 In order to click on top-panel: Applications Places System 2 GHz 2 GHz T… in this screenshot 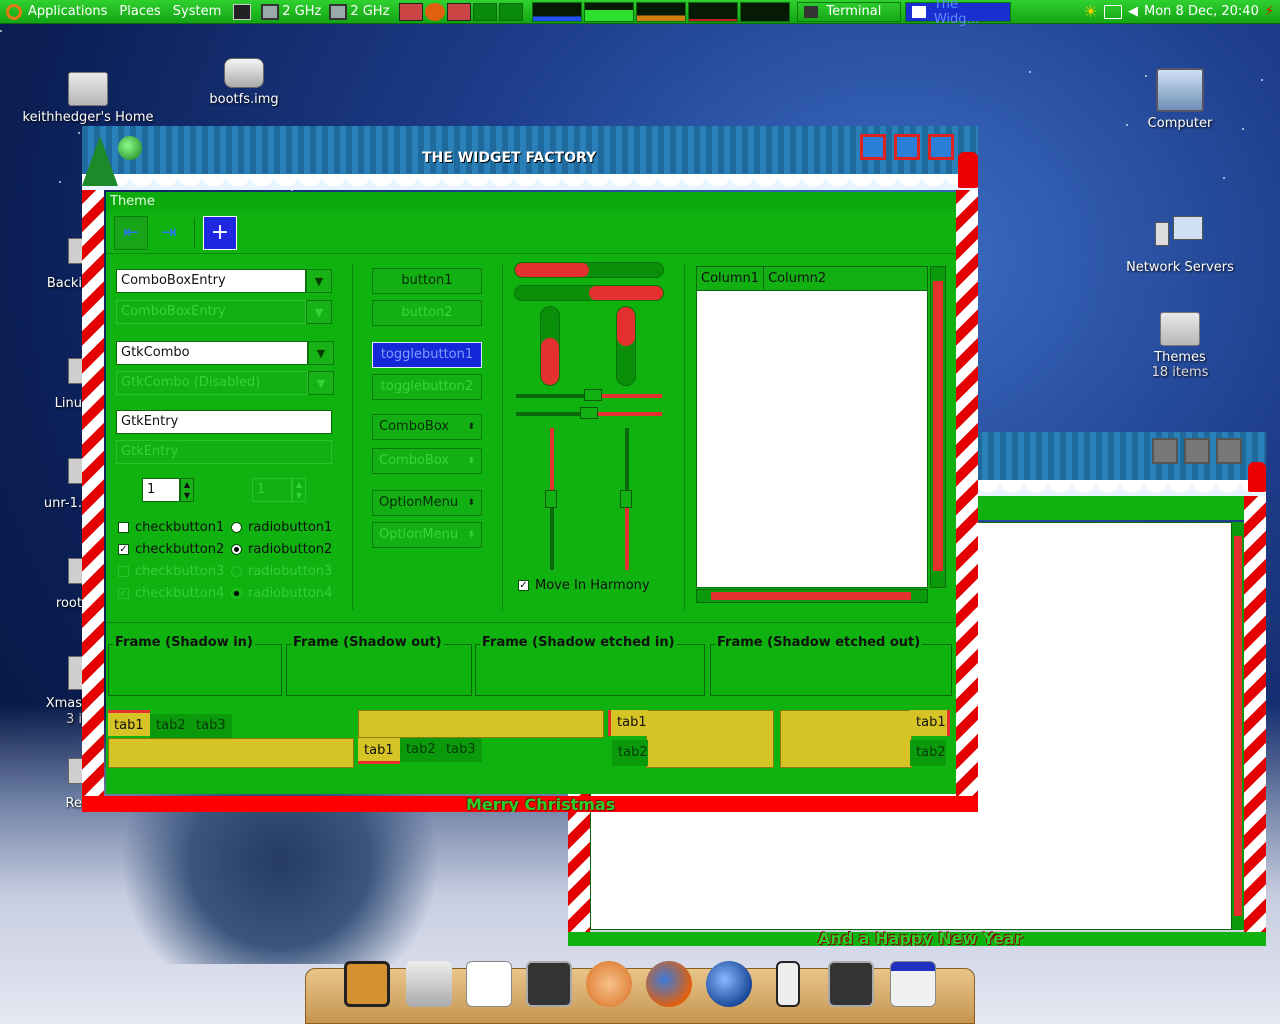, I will do `click(640, 13)`.